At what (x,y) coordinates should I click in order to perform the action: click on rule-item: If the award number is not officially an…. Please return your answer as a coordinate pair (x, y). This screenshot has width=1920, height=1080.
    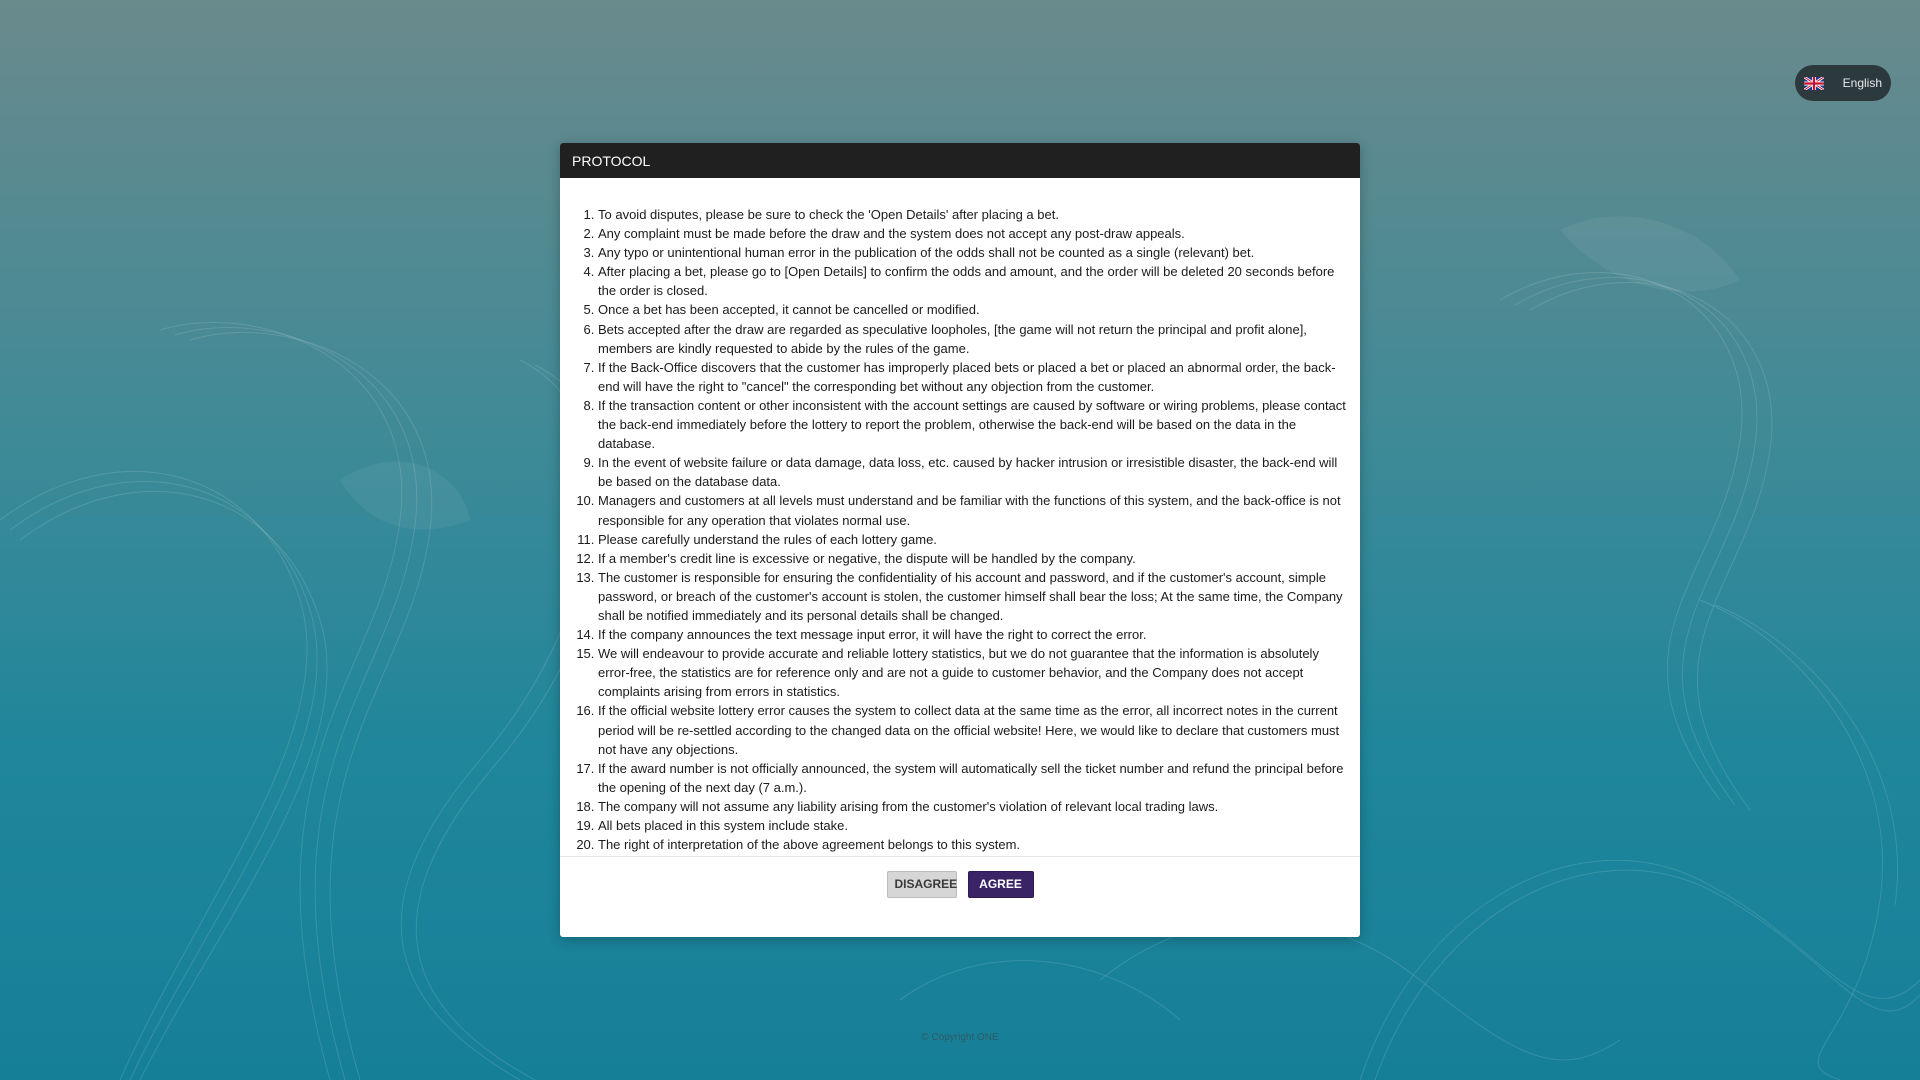
    Looking at the image, I should click on (975, 778).